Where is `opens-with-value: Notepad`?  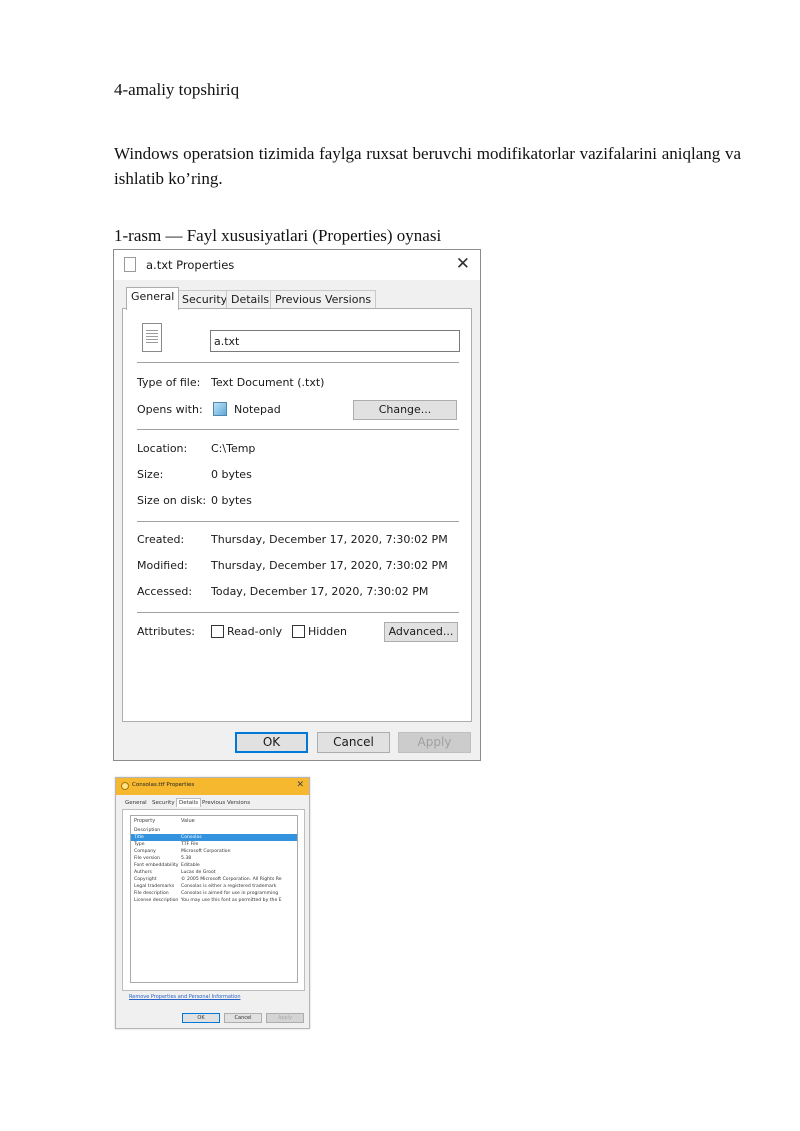
opens-with-value: Notepad is located at coordinates (257, 409).